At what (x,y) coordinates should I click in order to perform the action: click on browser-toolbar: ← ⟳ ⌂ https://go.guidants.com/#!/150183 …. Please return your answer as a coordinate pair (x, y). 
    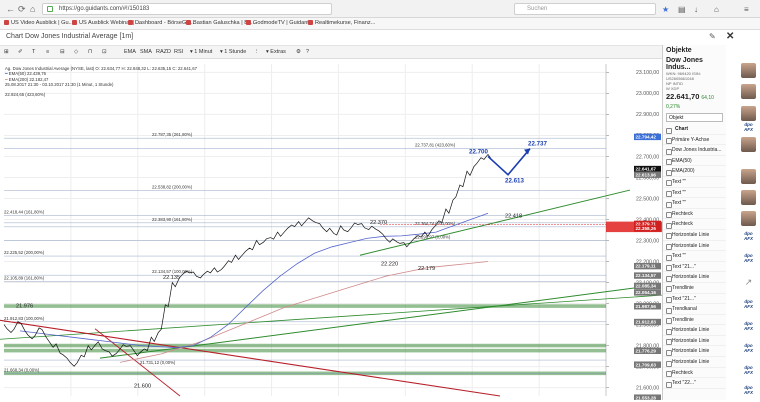
    Looking at the image, I should click on (380, 9).